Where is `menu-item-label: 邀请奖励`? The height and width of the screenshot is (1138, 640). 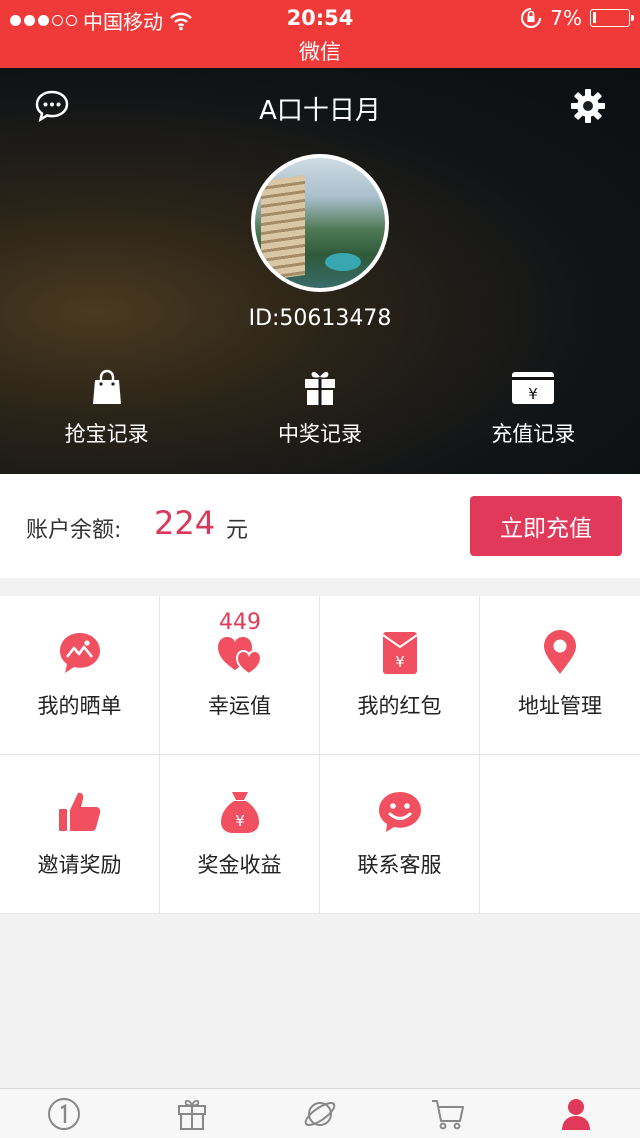 menu-item-label: 邀请奖励 is located at coordinates (79, 865).